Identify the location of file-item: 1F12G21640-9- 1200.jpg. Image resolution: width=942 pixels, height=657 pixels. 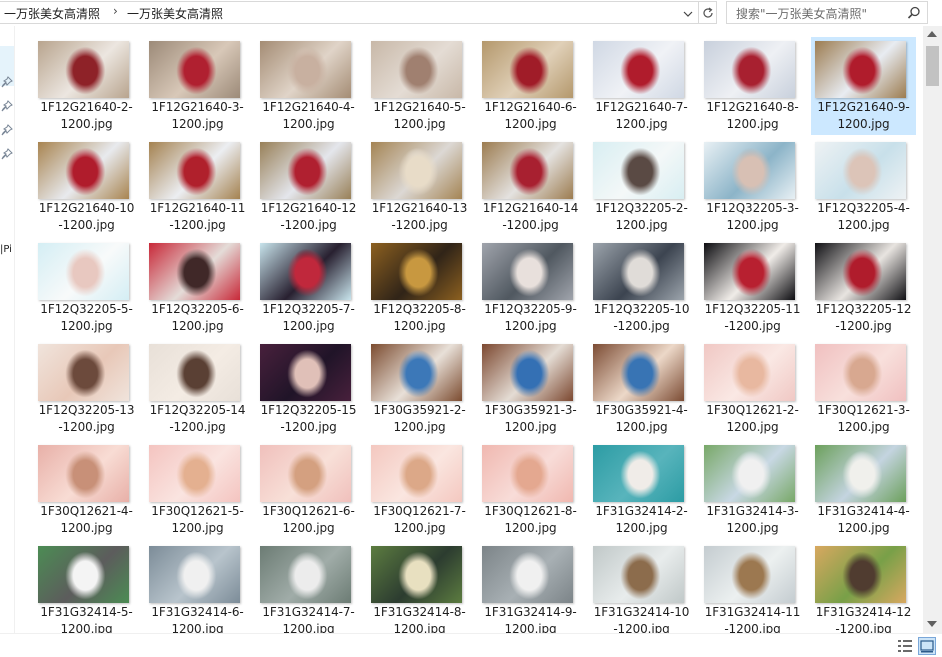
(863, 86).